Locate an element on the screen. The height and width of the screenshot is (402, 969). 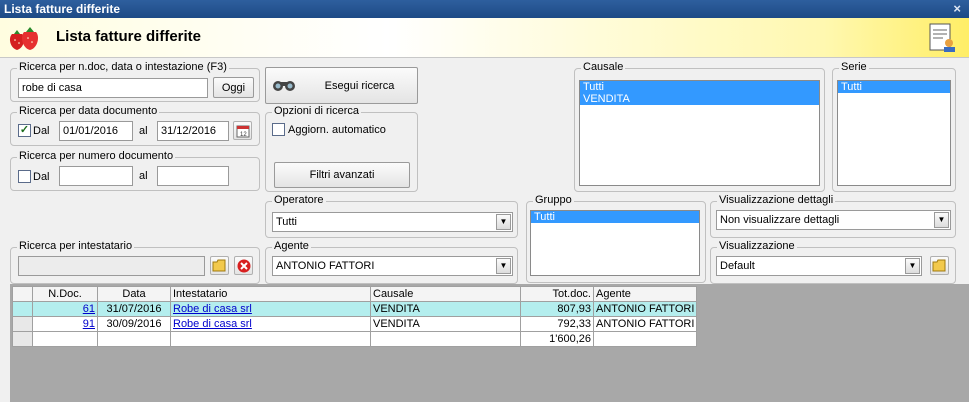
search-options-legend: Opzioni di ricerca is located at coordinates (316, 111).